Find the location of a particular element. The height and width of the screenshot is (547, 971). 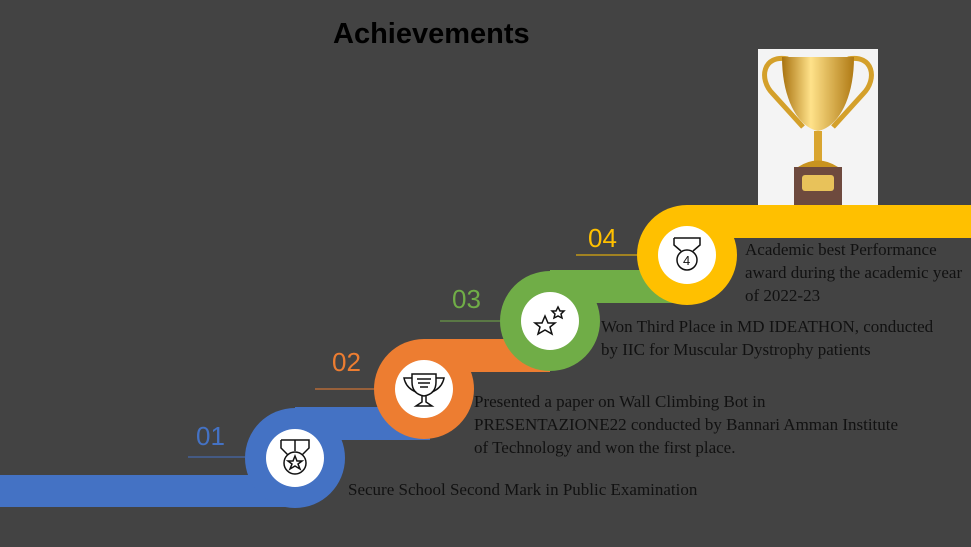

step-2-number: 02 is located at coordinates (346, 362).